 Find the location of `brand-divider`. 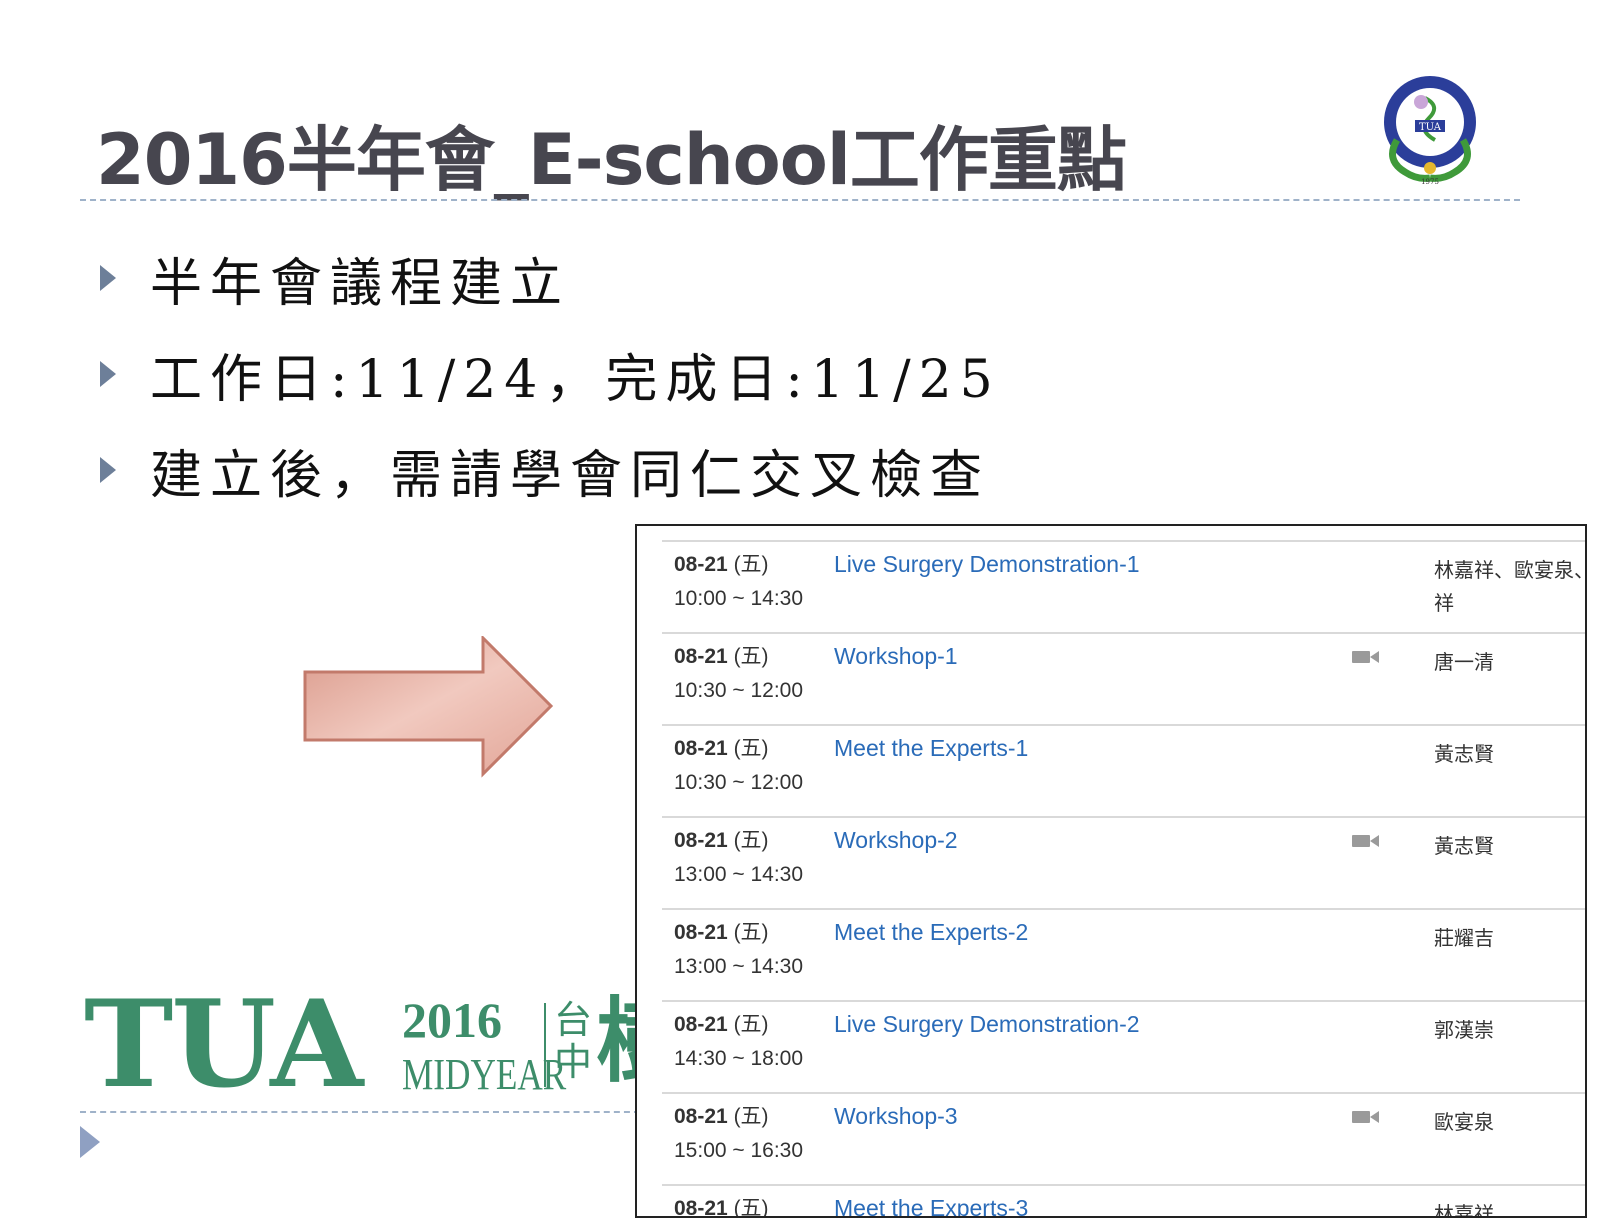

brand-divider is located at coordinates (545, 1045).